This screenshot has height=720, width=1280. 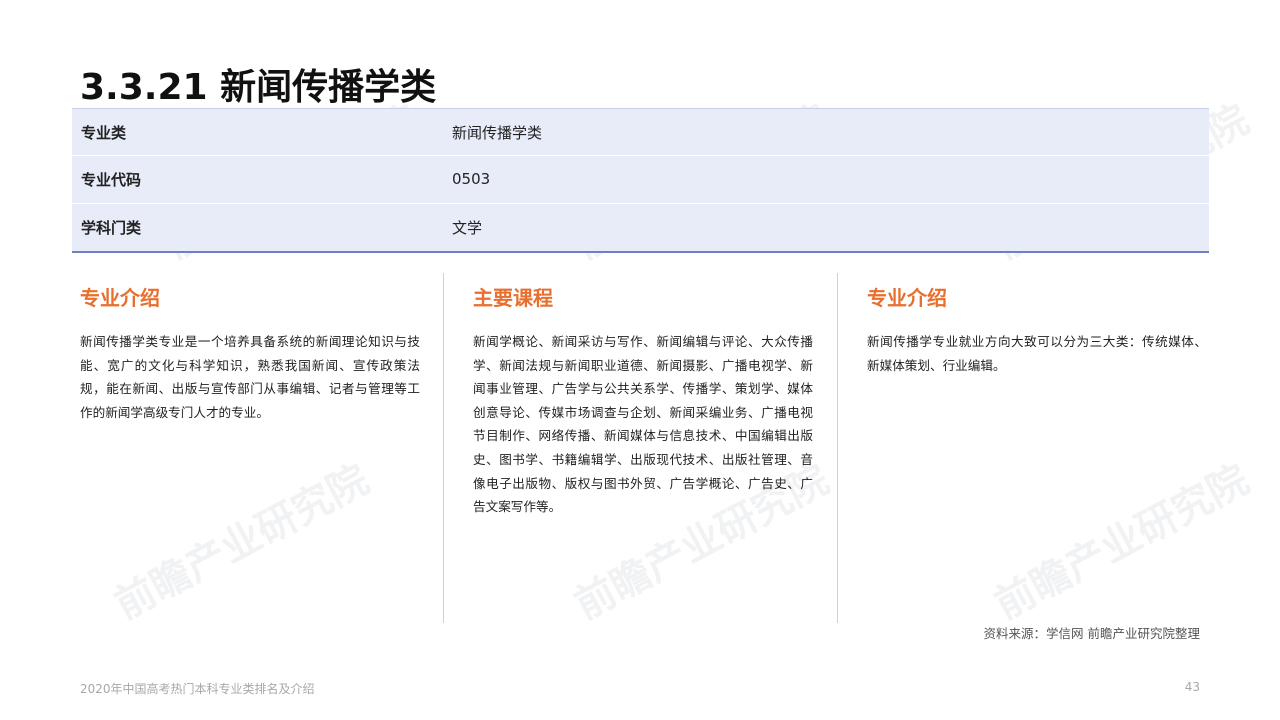 What do you see at coordinates (258, 87) in the screenshot?
I see `page-title: 3.3.21 新闻传播学类` at bounding box center [258, 87].